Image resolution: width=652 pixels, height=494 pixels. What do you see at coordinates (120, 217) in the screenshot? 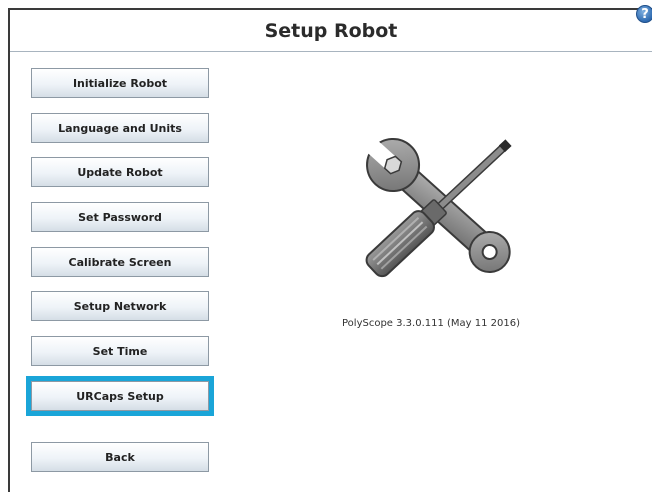
I see `set-password-button: Set Password` at bounding box center [120, 217].